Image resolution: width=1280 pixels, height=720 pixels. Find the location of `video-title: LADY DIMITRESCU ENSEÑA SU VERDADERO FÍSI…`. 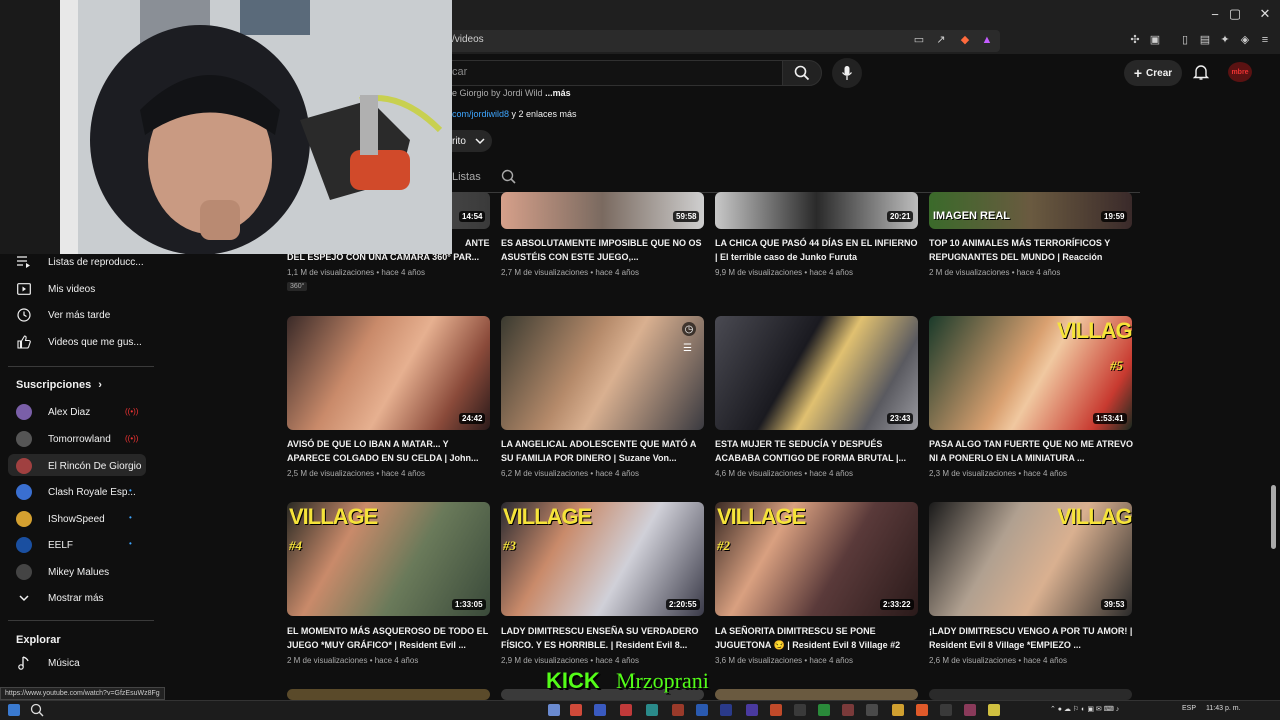

video-title: LADY DIMITRESCU ENSEÑA SU VERDADERO FÍSI… is located at coordinates (603, 638).